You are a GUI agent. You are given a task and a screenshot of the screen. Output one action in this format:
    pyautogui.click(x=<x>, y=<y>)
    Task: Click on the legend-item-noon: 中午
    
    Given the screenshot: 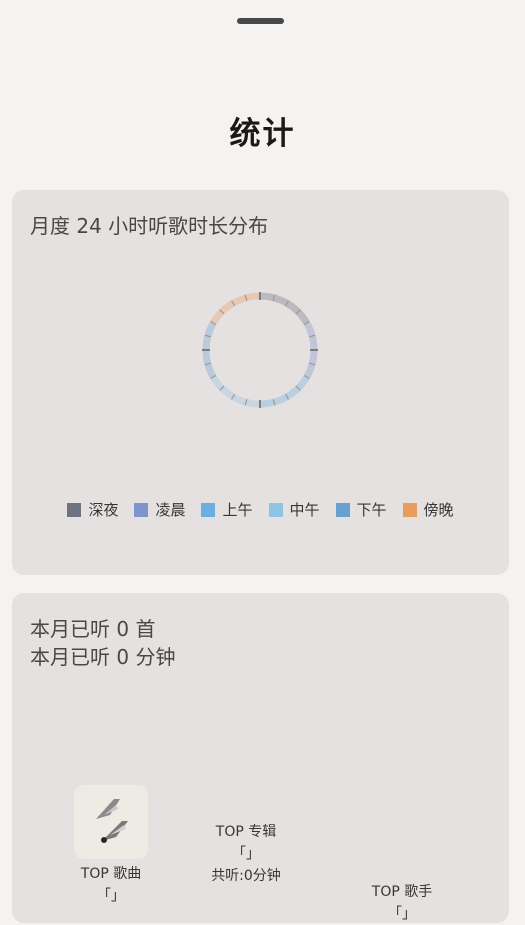 What is the action you would take?
    pyautogui.click(x=294, y=509)
    